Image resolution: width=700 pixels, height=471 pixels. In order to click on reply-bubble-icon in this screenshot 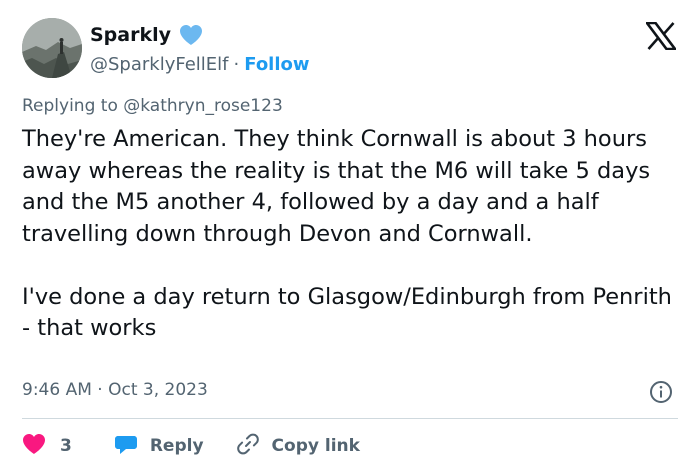, I will do `click(126, 446)`.